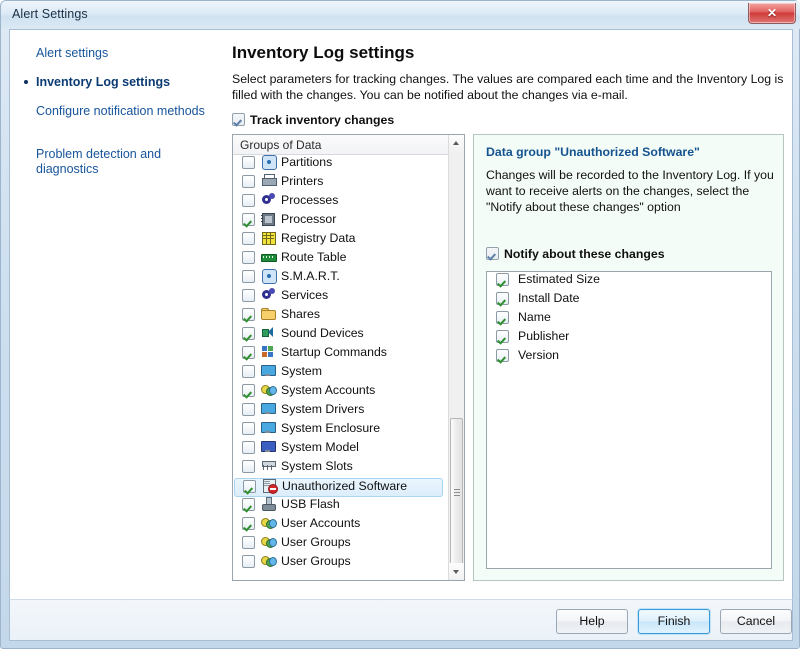  I want to click on grid-icon, so click(269, 238).